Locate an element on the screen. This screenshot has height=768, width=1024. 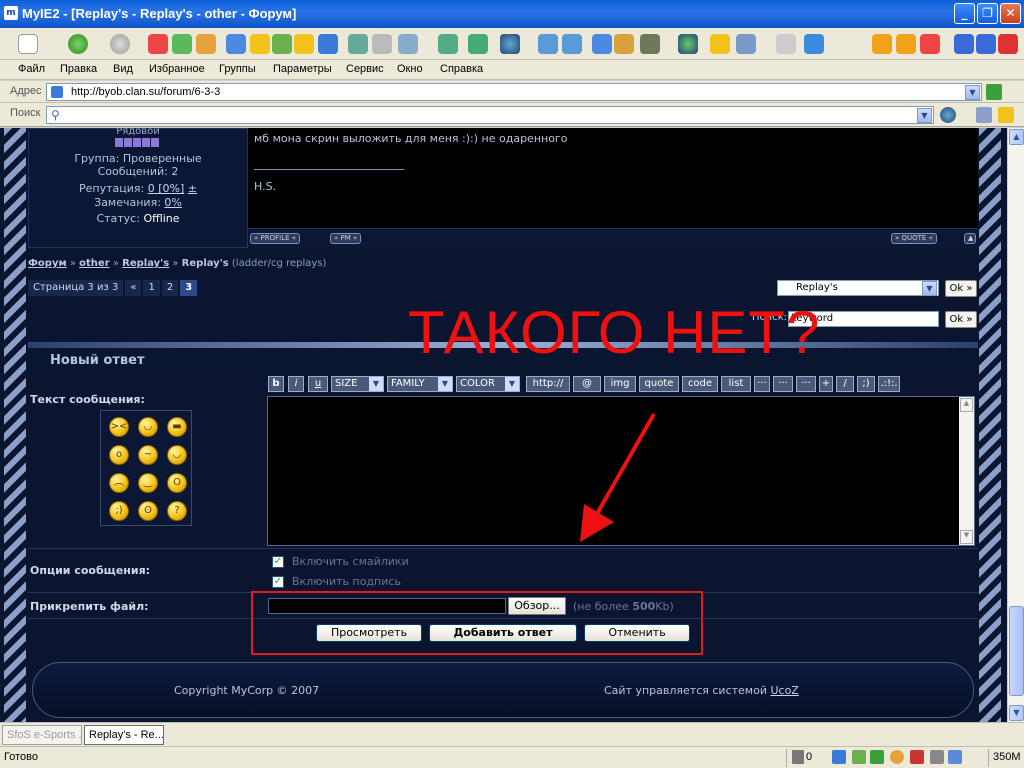
utils-icon is located at coordinates (478, 44).